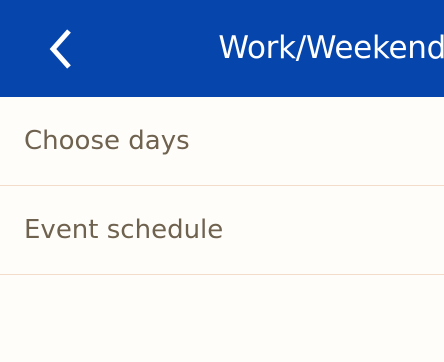  What do you see at coordinates (124, 230) in the screenshot?
I see `menu-item-label: Event schedule` at bounding box center [124, 230].